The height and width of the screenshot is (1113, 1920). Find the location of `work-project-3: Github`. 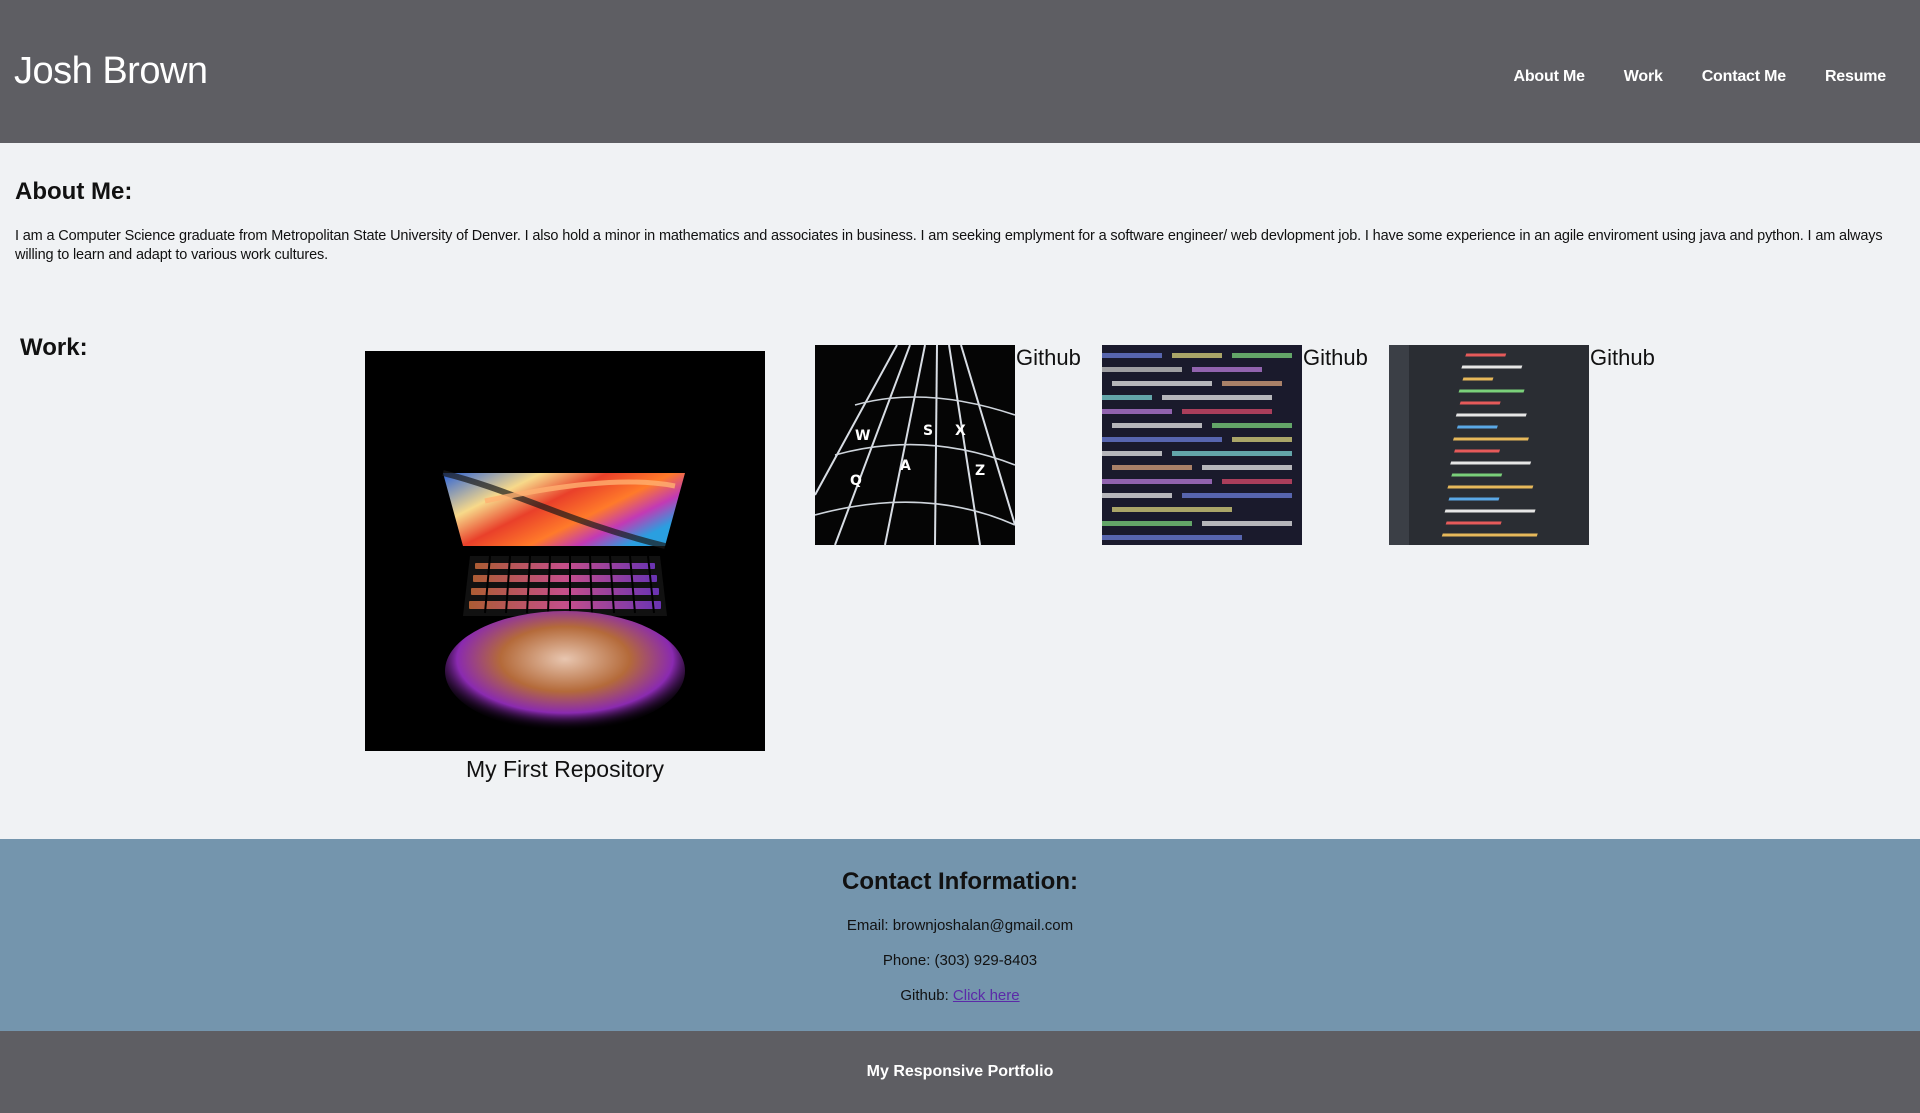

work-project-3: Github is located at coordinates (1522, 445).